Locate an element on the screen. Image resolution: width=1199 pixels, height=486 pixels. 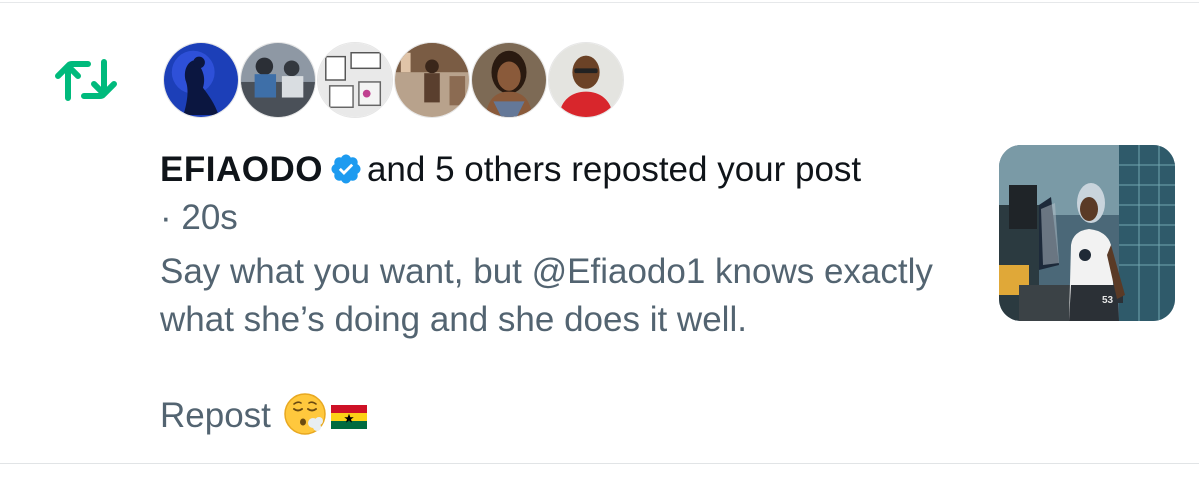
ghana-flag-icon is located at coordinates (348, 417).